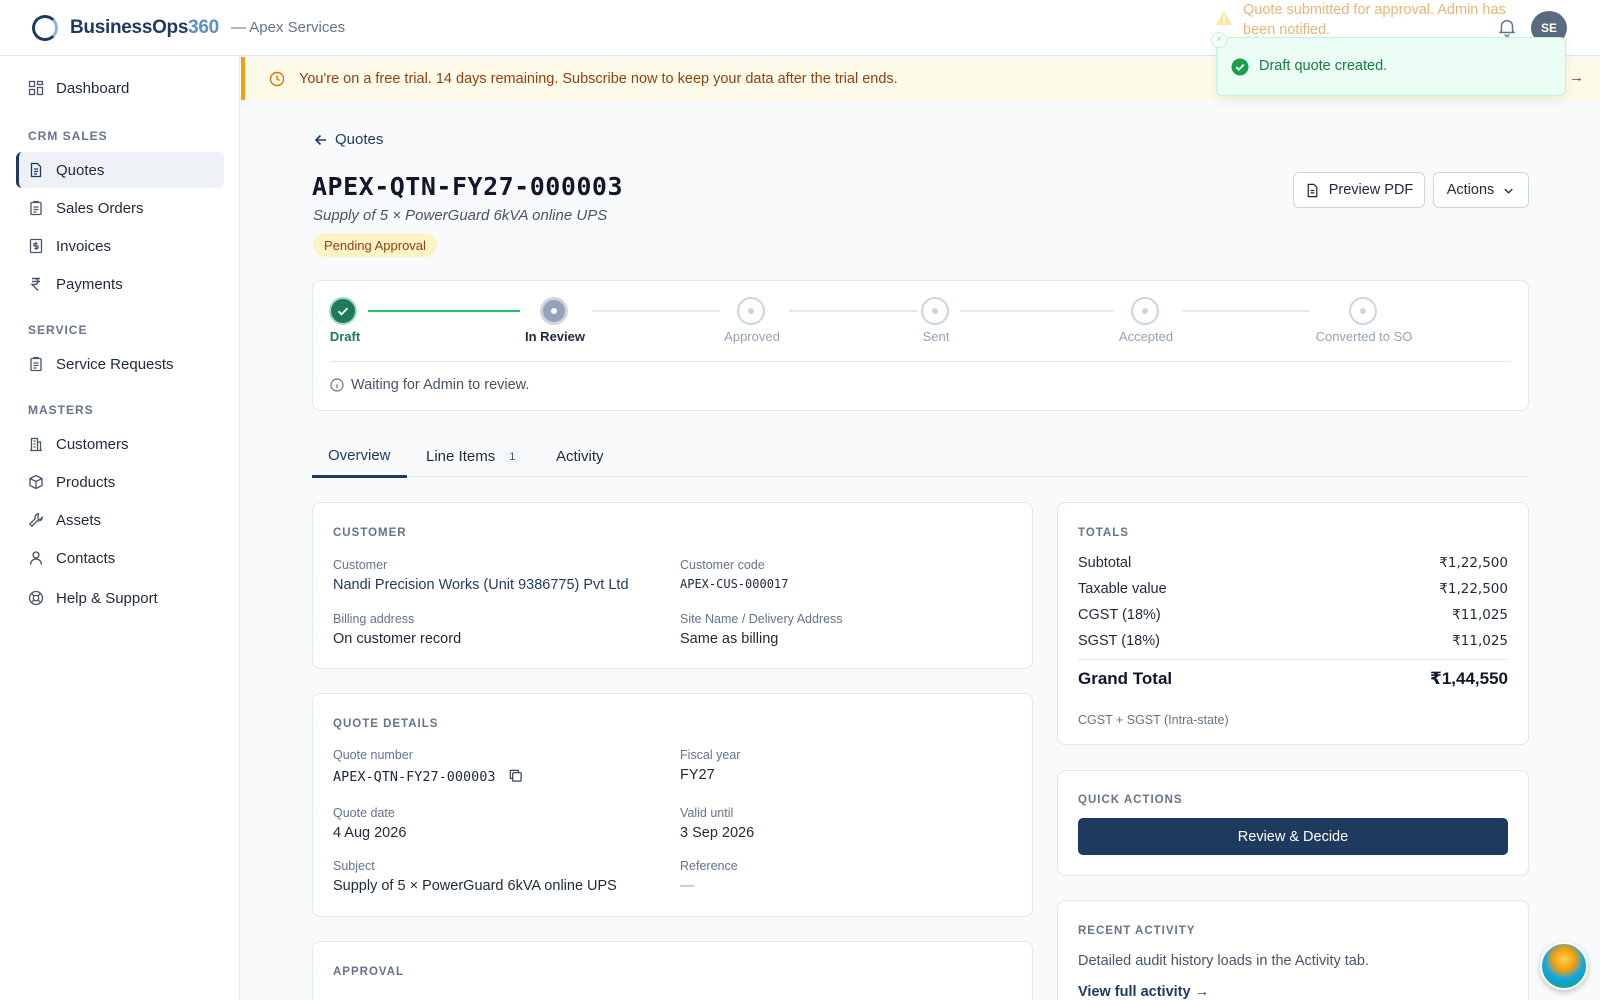  Describe the element at coordinates (93, 88) in the screenshot. I see `sidebar-item-label: Dashboard` at that location.